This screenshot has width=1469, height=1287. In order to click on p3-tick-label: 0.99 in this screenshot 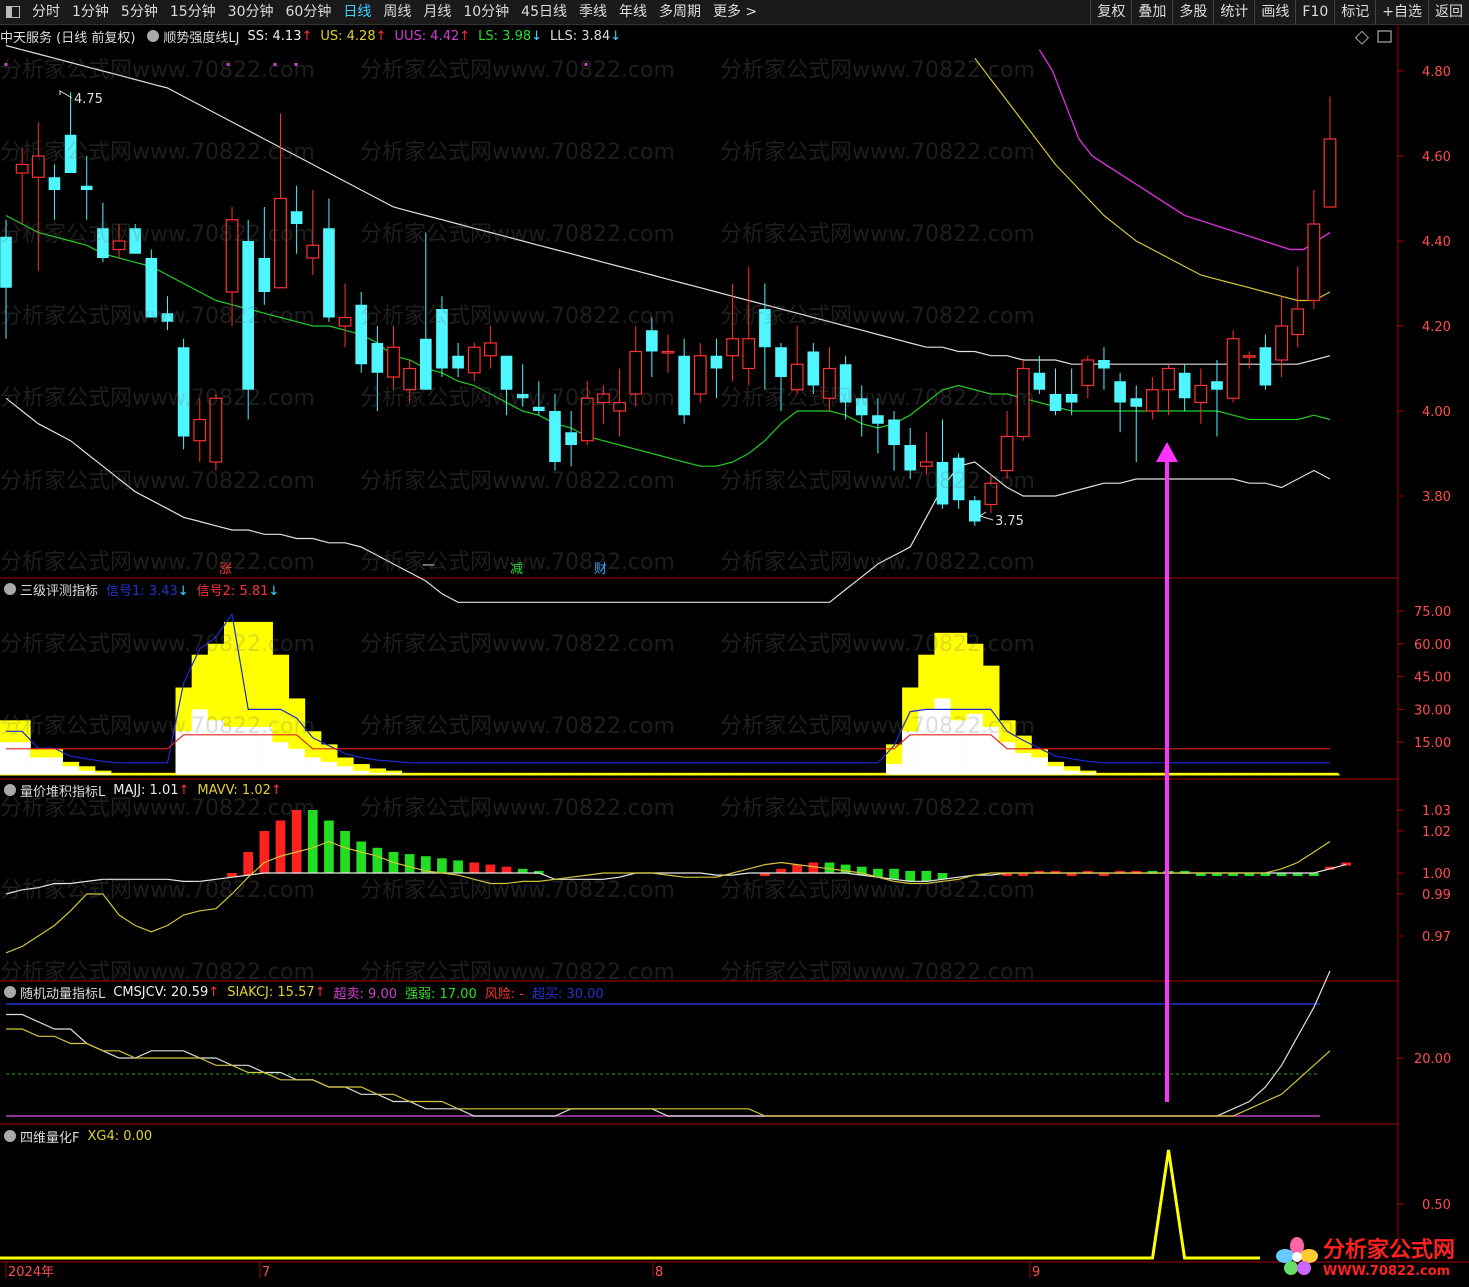, I will do `click(1436, 895)`.